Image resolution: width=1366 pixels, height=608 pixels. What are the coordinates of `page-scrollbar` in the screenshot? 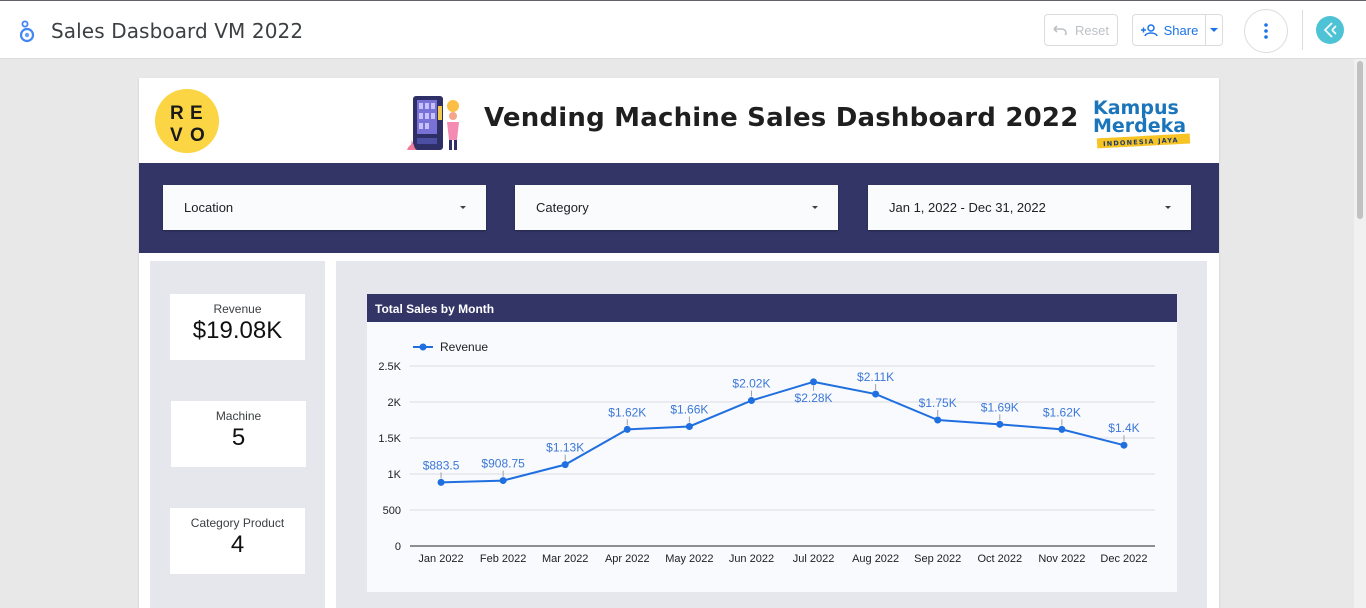 It's located at (1360, 333).